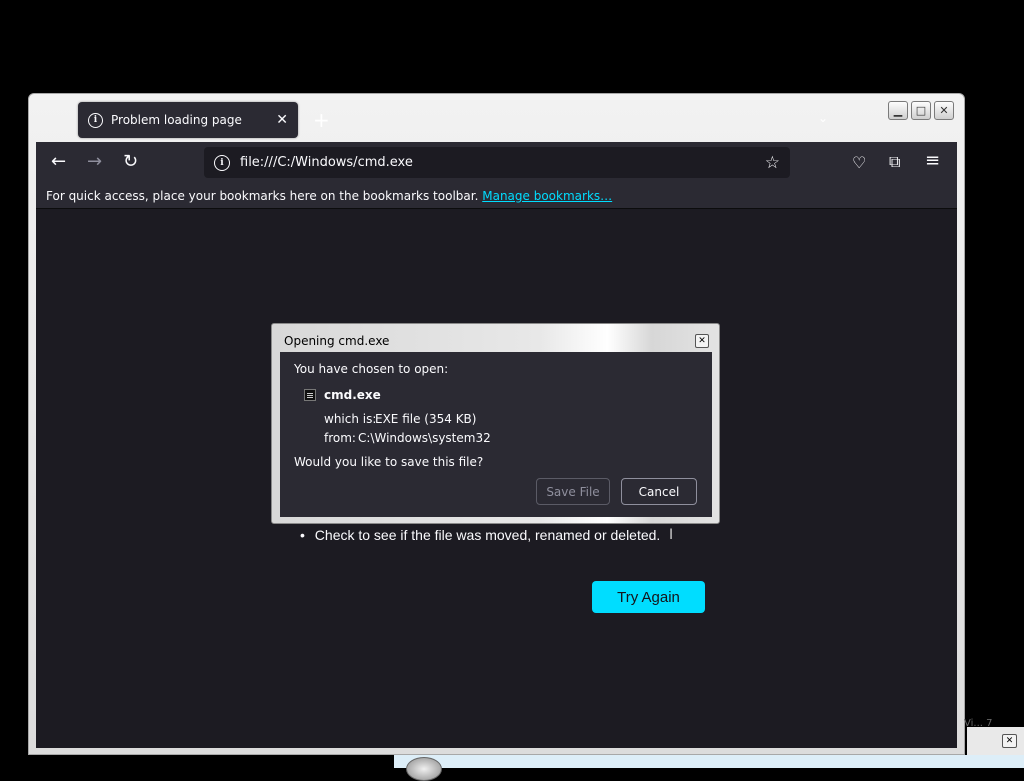  Describe the element at coordinates (340, 438) in the screenshot. I see `from-label: from:` at that location.